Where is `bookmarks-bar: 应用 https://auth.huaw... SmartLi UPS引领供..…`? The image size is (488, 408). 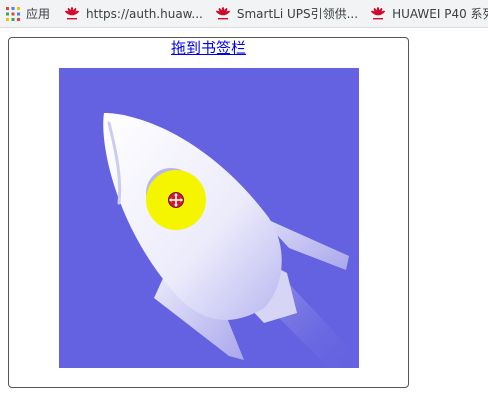 bookmarks-bar: 应用 https://auth.huaw... SmartLi UPS引领供..… is located at coordinates (244, 14).